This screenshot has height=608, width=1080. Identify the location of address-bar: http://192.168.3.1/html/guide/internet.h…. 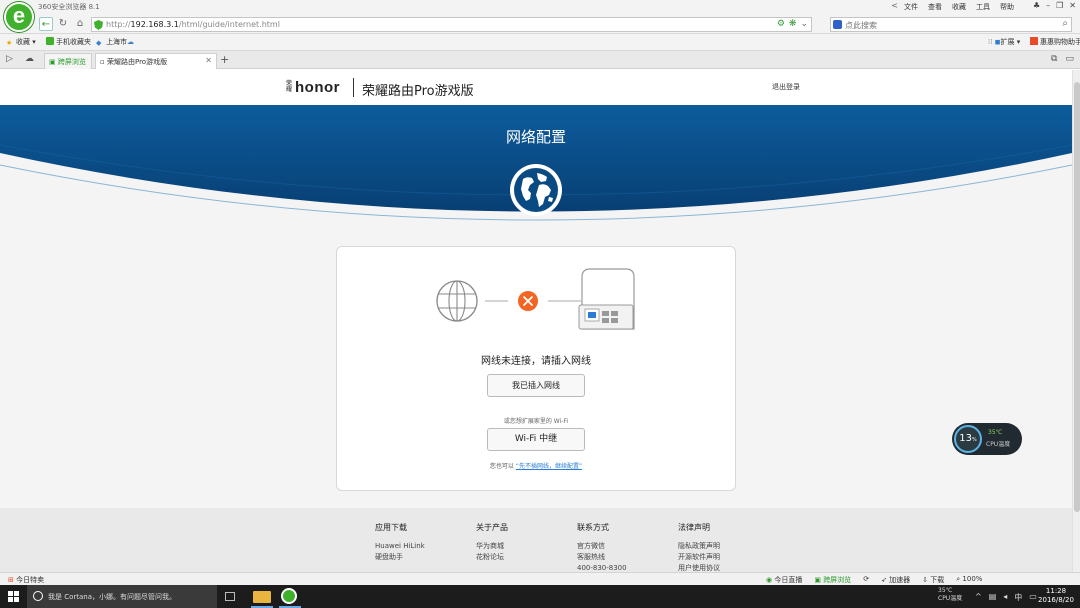
(451, 24).